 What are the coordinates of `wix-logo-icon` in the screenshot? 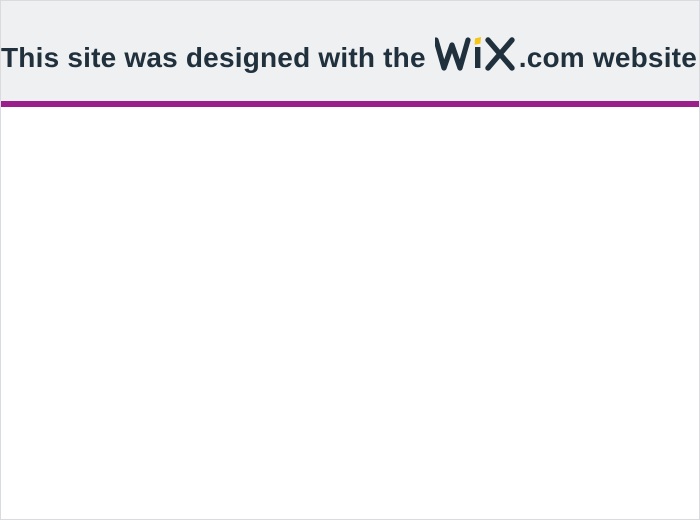 It's located at (475, 53).